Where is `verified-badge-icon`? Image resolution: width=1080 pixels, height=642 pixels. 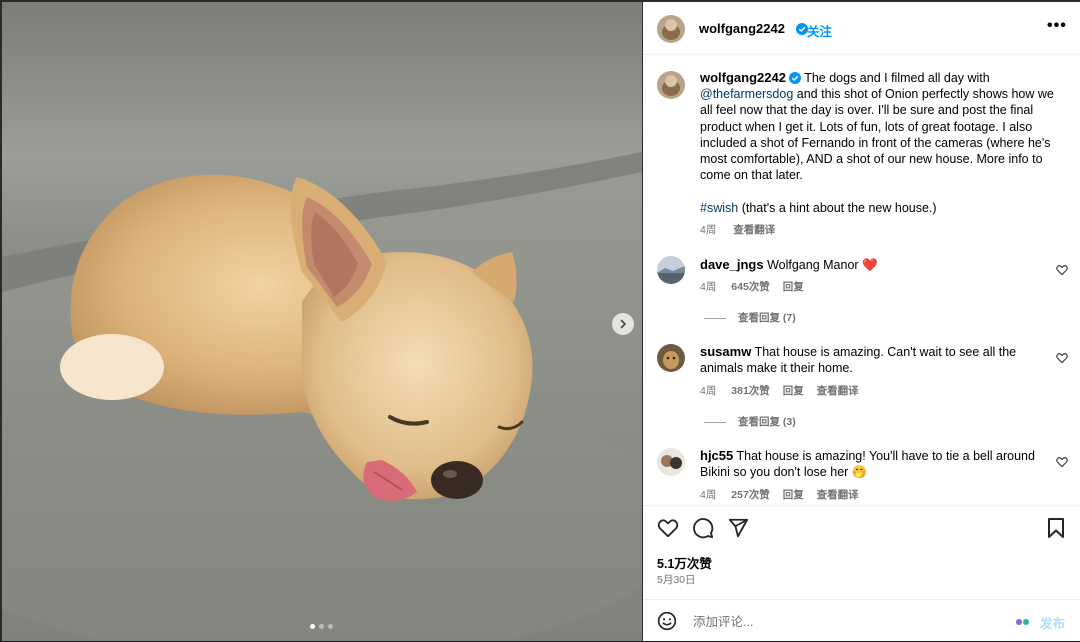
verified-badge-icon is located at coordinates (794, 78).